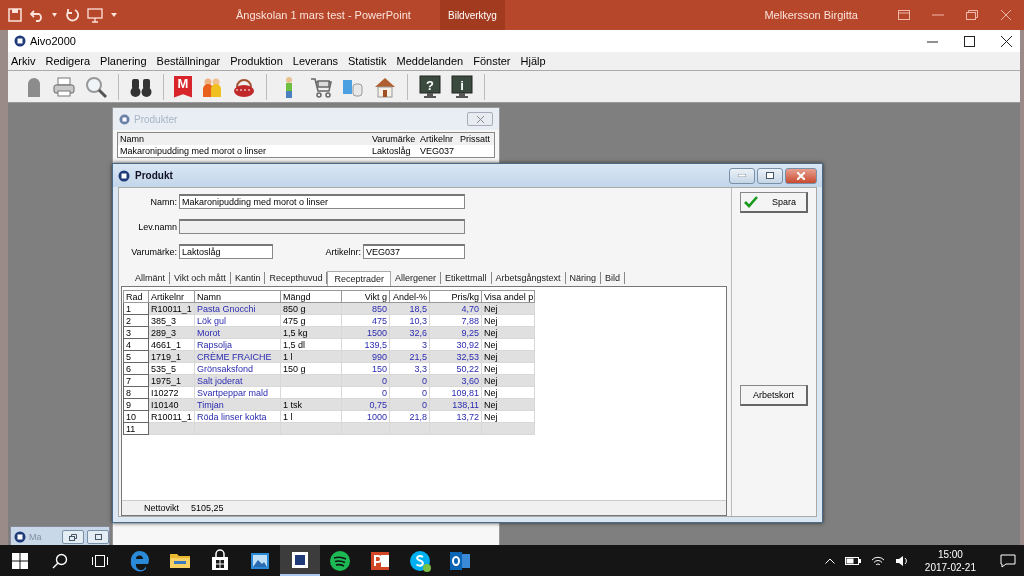 Image resolution: width=1024 pixels, height=576 pixels. Describe the element at coordinates (136, 296) in the screenshot. I see `column-header: Rad` at that location.